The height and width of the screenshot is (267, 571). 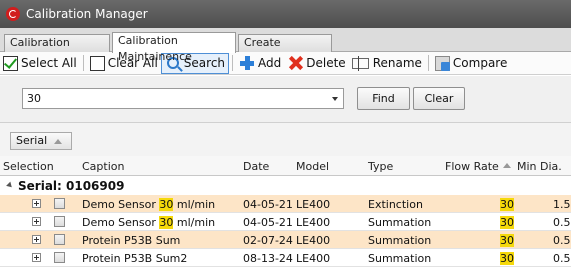 What do you see at coordinates (312, 166) in the screenshot?
I see `column-header-model: Model` at bounding box center [312, 166].